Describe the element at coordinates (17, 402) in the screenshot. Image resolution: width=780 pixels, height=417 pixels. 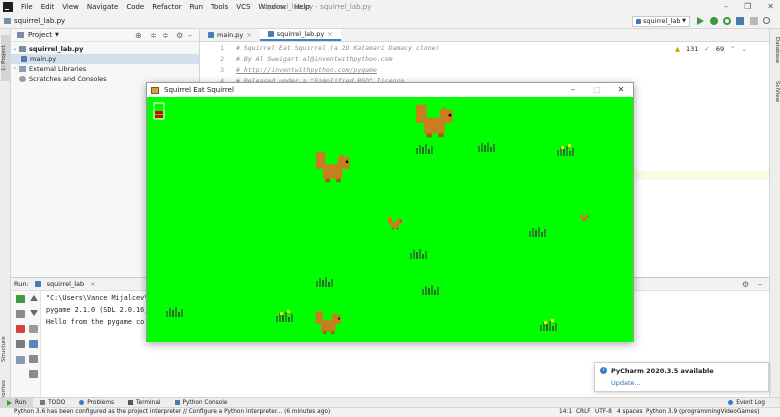
I see `tab-run: Run` at that location.